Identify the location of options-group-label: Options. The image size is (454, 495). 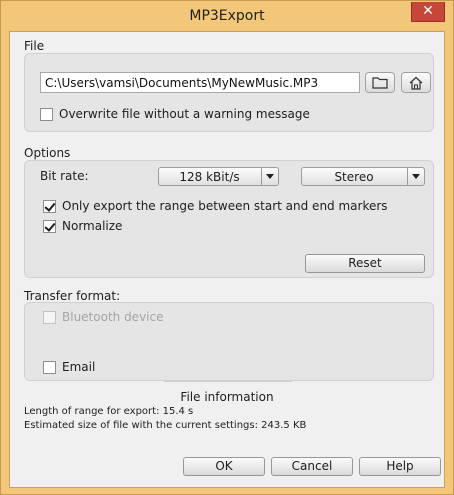
(47, 153).